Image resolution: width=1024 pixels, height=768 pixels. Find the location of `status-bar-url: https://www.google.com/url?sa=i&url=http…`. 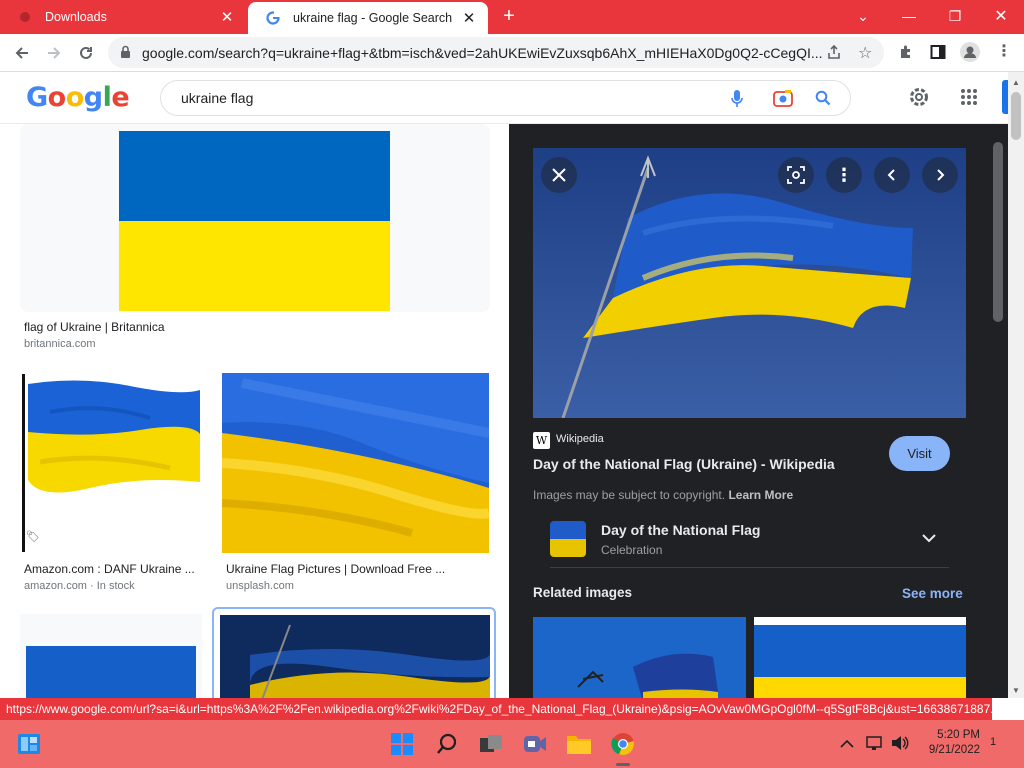

status-bar-url: https://www.google.com/url?sa=i&url=http… is located at coordinates (496, 709).